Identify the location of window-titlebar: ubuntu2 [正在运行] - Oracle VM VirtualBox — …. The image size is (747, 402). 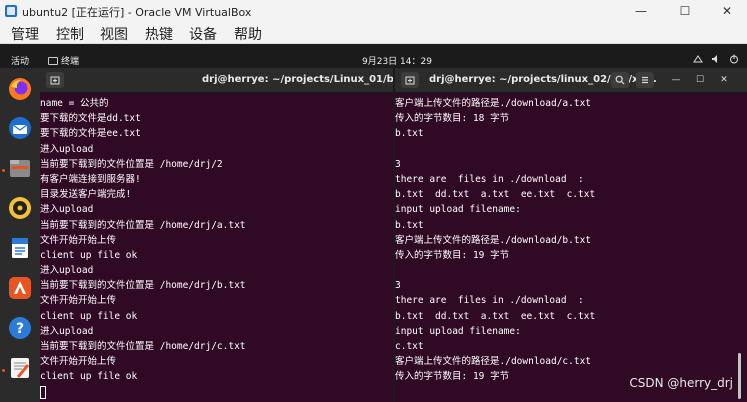
(373, 11).